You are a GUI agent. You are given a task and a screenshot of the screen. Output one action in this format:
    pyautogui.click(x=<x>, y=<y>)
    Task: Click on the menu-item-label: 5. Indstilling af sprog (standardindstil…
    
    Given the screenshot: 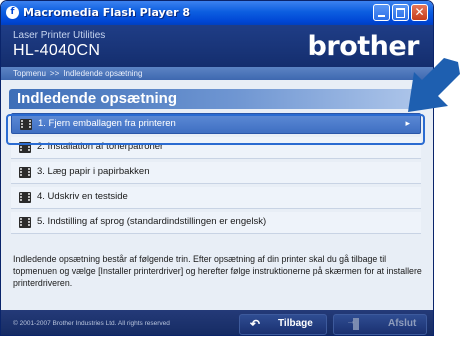 What is the action you would take?
    pyautogui.click(x=152, y=221)
    